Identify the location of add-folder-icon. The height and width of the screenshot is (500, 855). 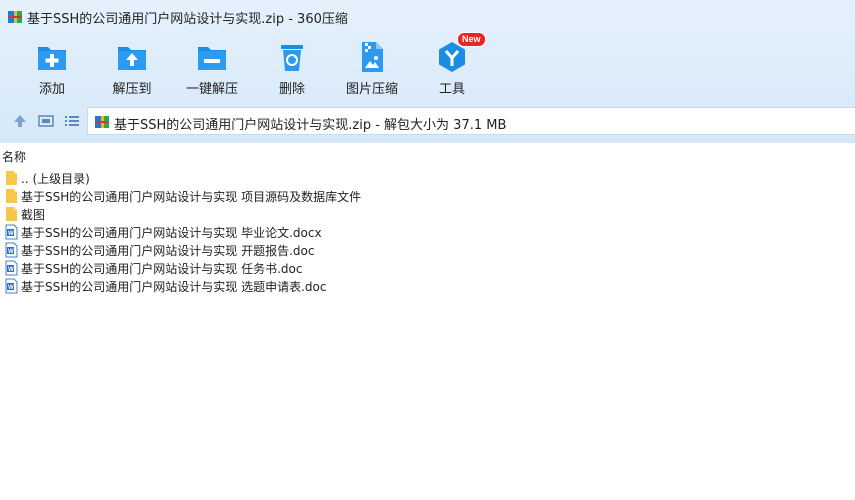
(52, 57).